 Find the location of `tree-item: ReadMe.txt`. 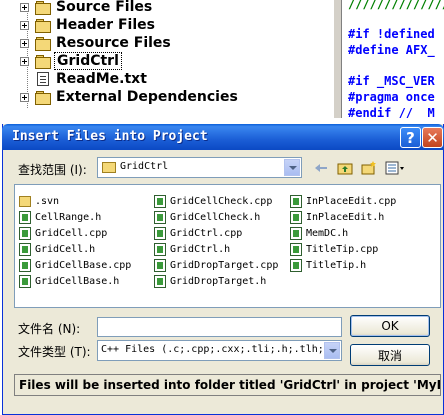

tree-item: ReadMe.txt is located at coordinates (84, 79).